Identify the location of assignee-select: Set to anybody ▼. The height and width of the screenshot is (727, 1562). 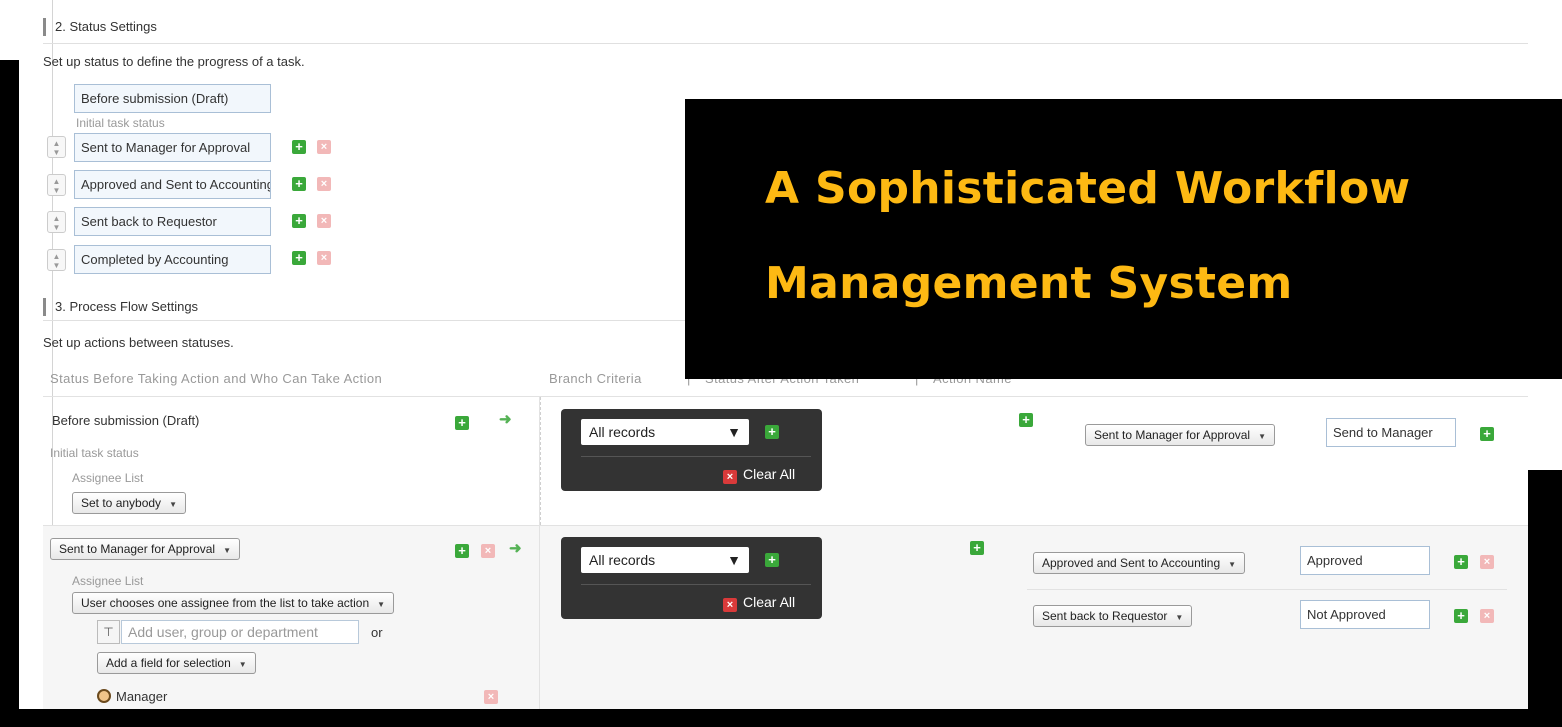
(129, 503).